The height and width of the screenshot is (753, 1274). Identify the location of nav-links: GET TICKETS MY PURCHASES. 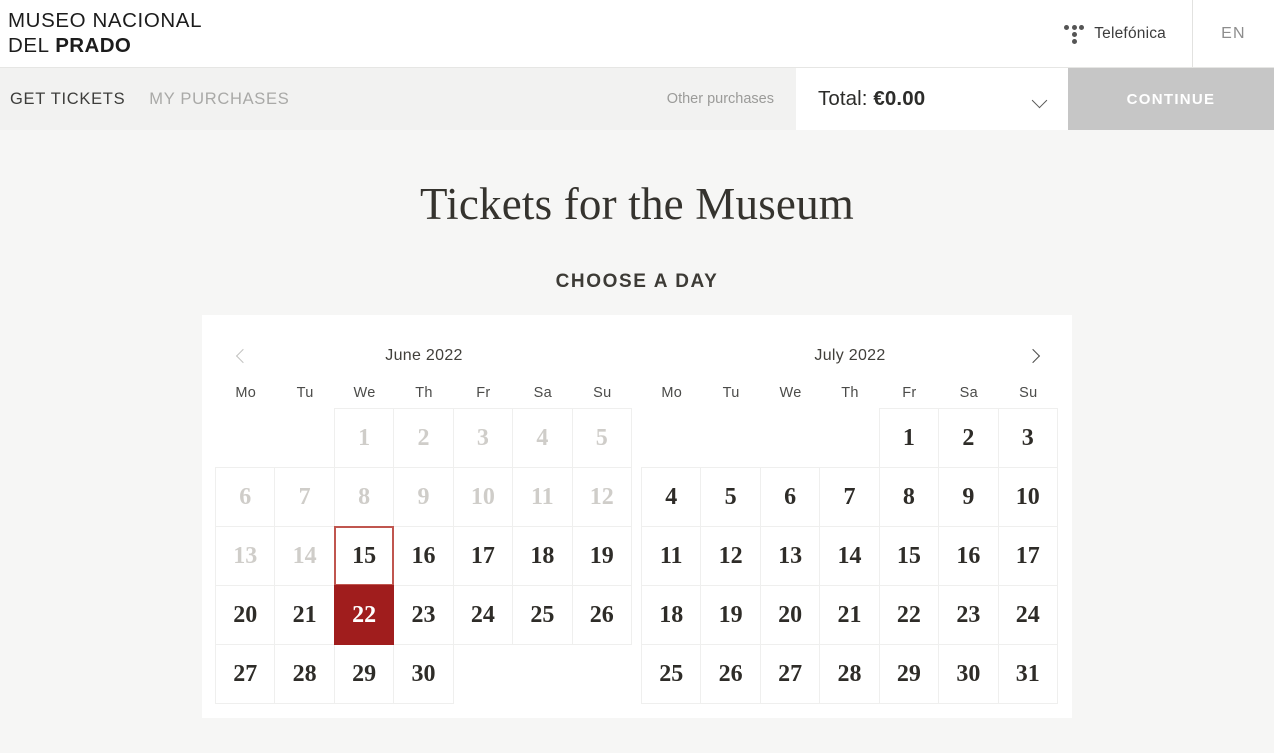
(333, 99).